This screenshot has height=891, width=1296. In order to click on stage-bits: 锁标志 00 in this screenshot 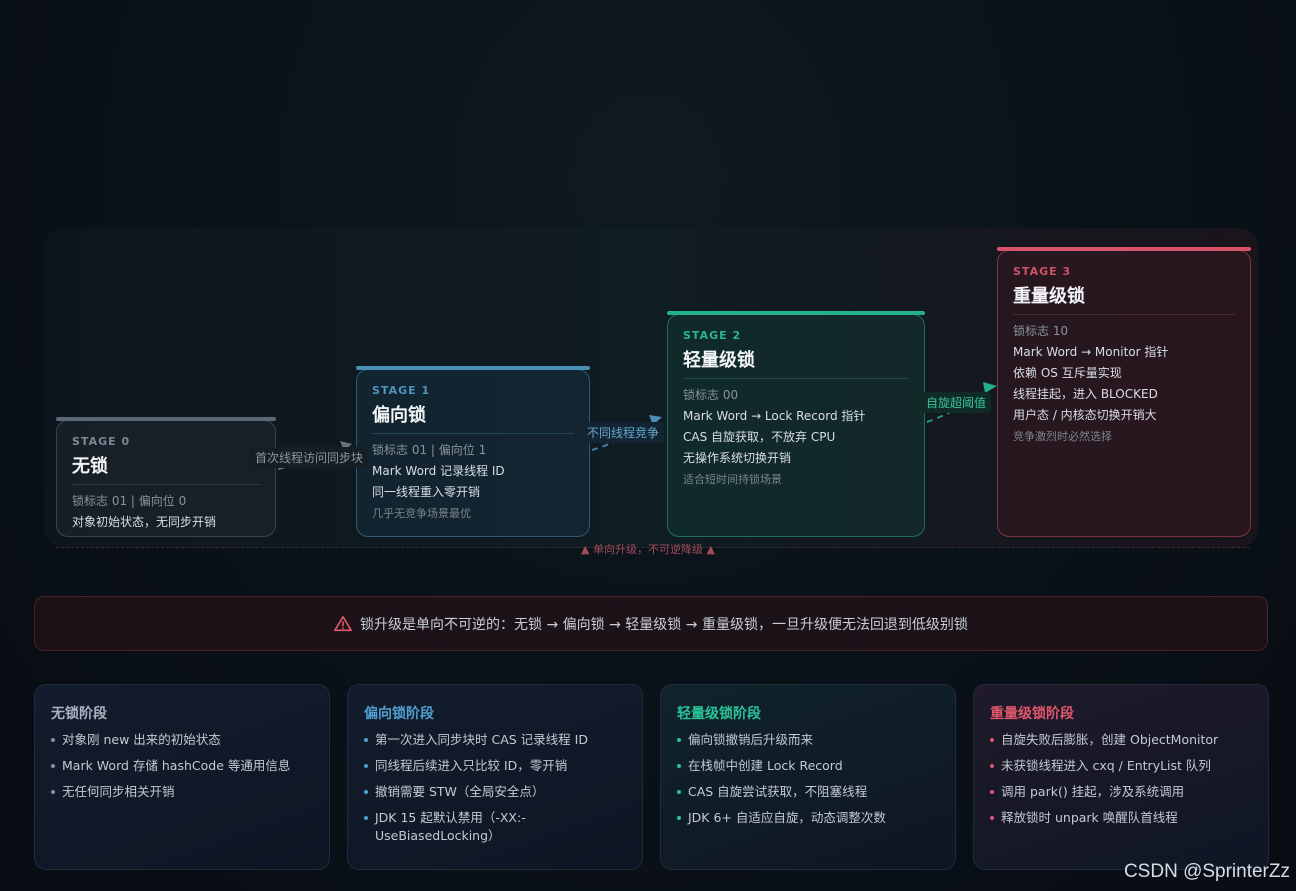, I will do `click(711, 395)`.